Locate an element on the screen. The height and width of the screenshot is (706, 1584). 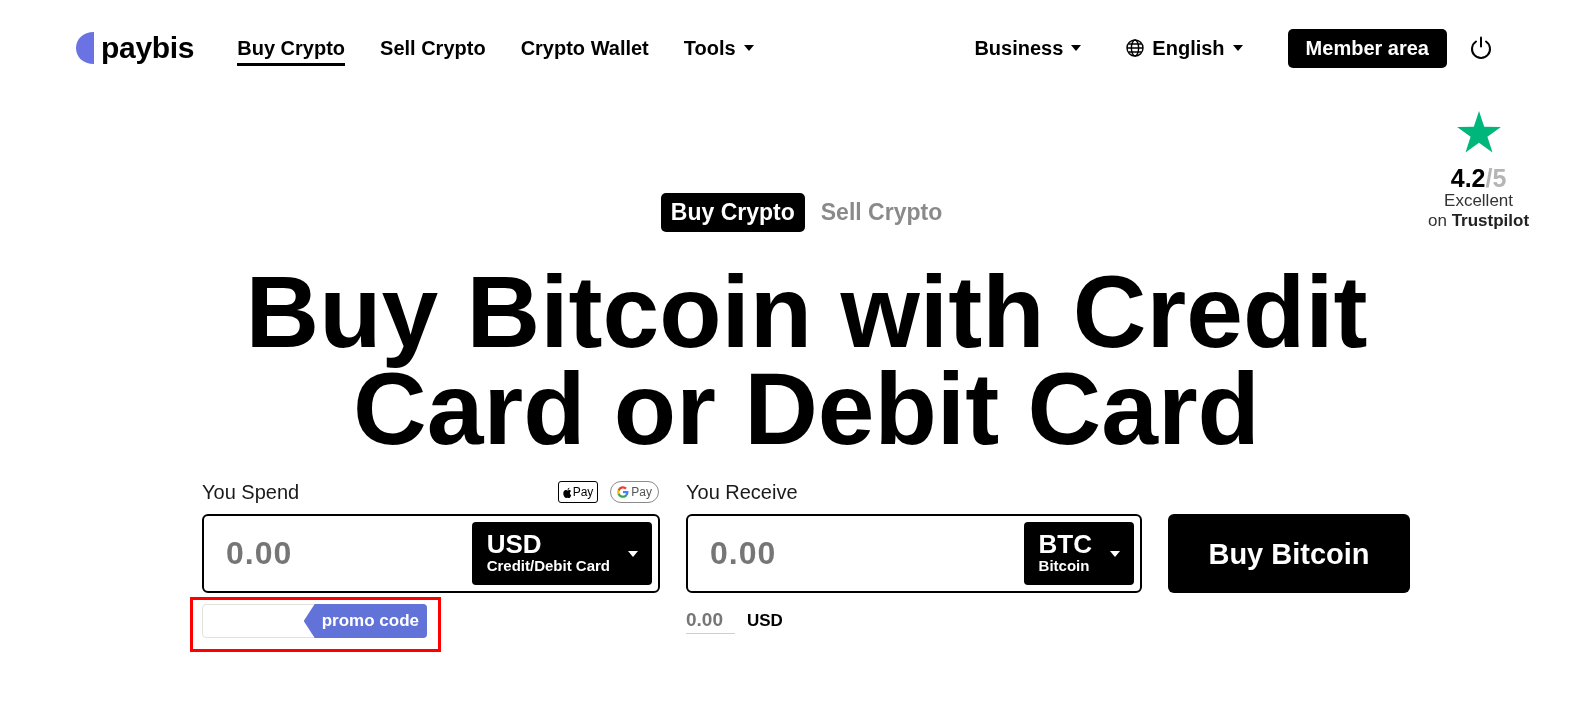
currency-dropdown: USD Credit/Debit Card is located at coordinates (561, 553).